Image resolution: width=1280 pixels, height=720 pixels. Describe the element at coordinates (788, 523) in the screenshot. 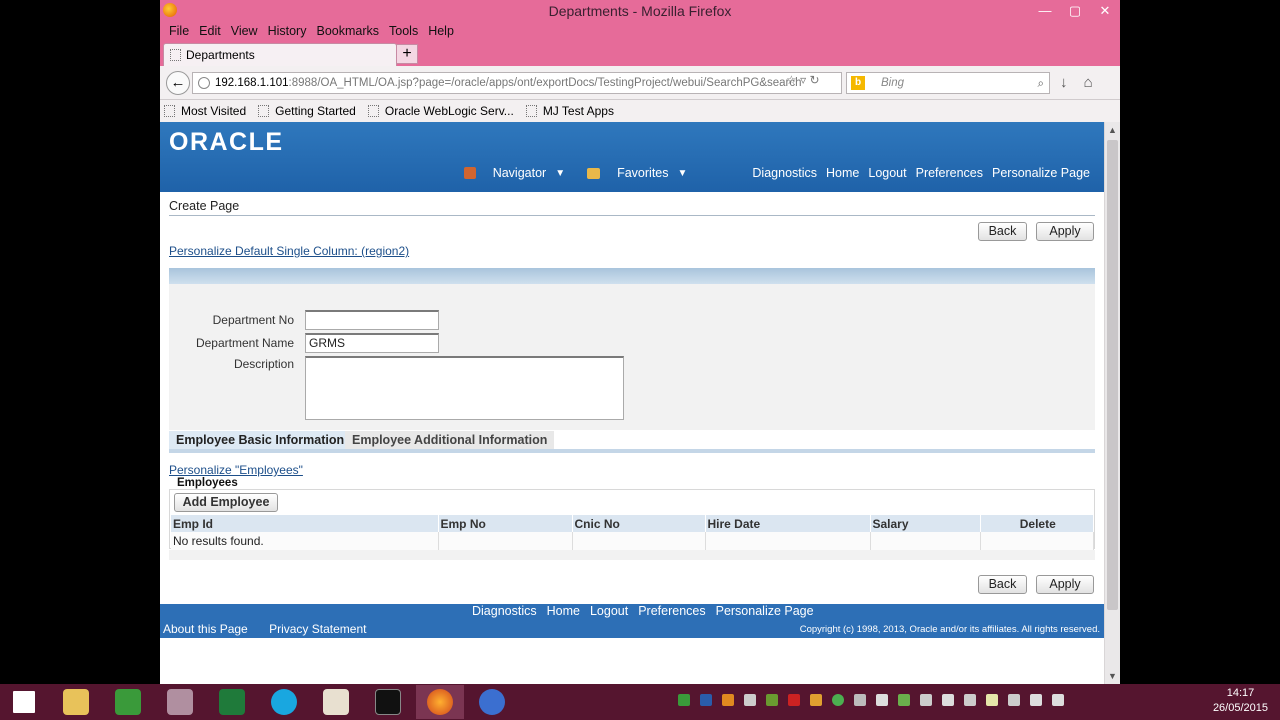

I see `column-hire-date: Hire Date` at that location.